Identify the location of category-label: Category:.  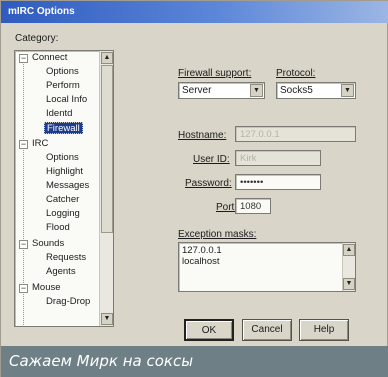
(37, 38).